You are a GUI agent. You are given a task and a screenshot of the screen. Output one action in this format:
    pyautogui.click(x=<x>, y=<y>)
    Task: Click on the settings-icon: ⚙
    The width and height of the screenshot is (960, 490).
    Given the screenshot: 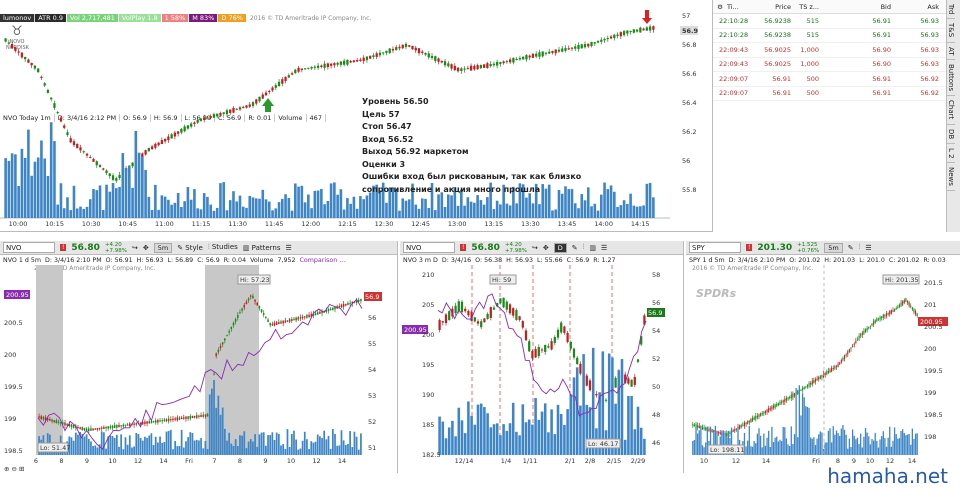 What is the action you would take?
    pyautogui.click(x=720, y=7)
    